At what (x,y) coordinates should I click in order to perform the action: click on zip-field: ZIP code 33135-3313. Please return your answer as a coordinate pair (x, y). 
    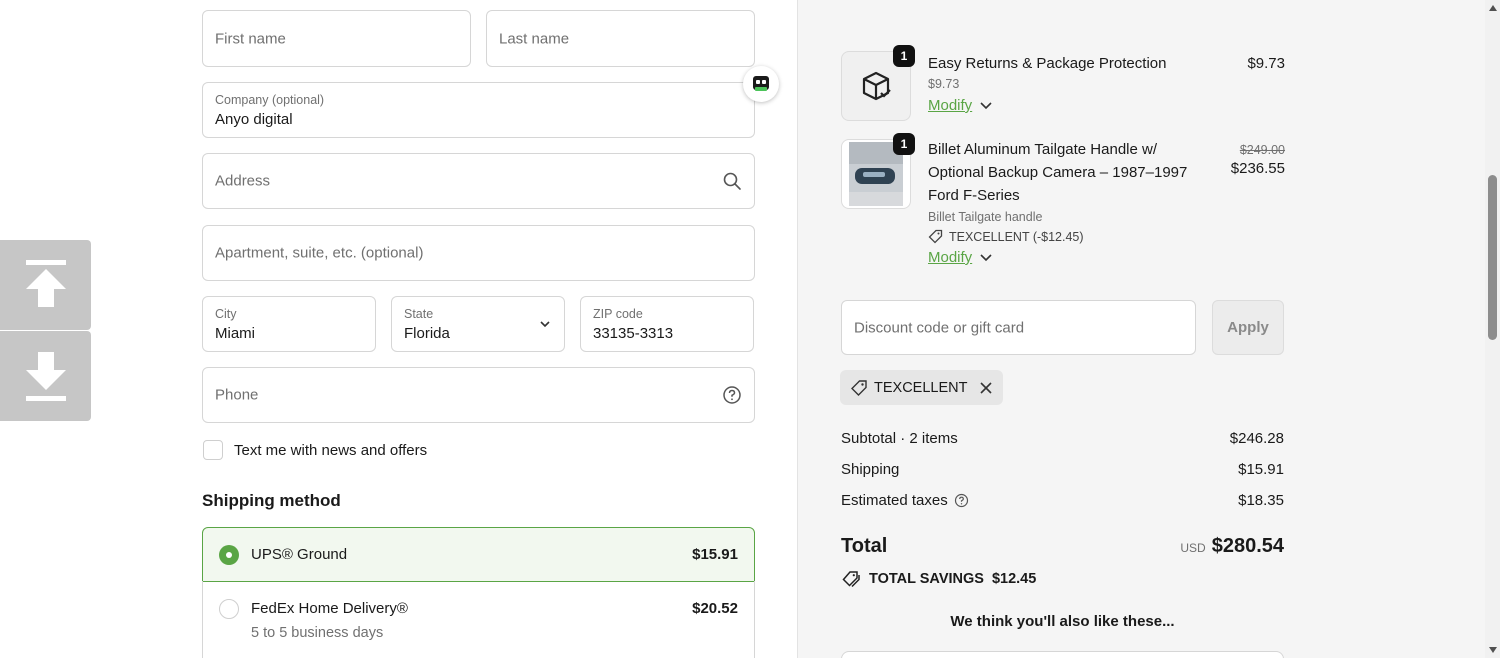
    Looking at the image, I should click on (667, 324).